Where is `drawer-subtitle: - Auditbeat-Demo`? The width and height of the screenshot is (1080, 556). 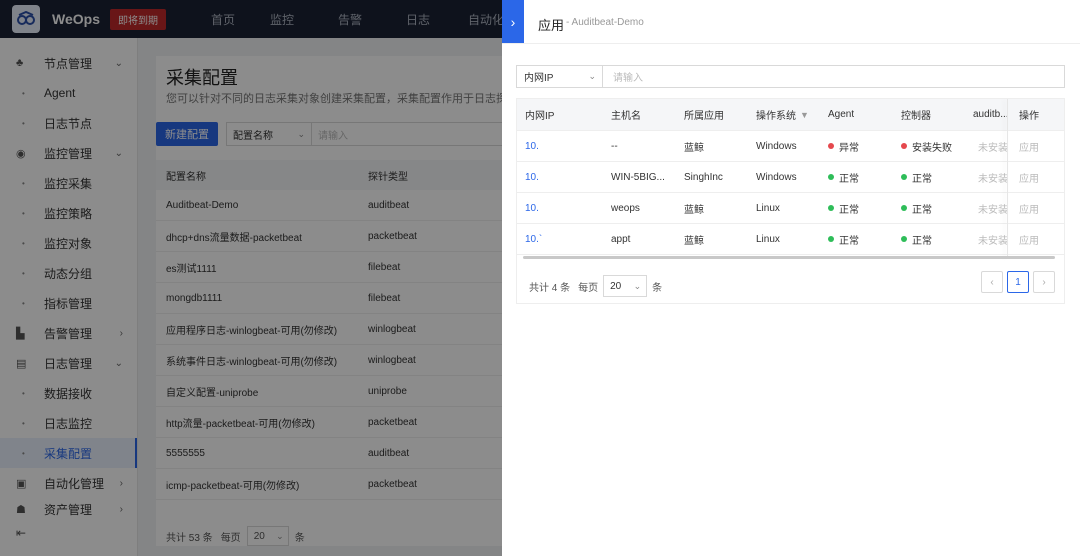 drawer-subtitle: - Auditbeat-Demo is located at coordinates (605, 22).